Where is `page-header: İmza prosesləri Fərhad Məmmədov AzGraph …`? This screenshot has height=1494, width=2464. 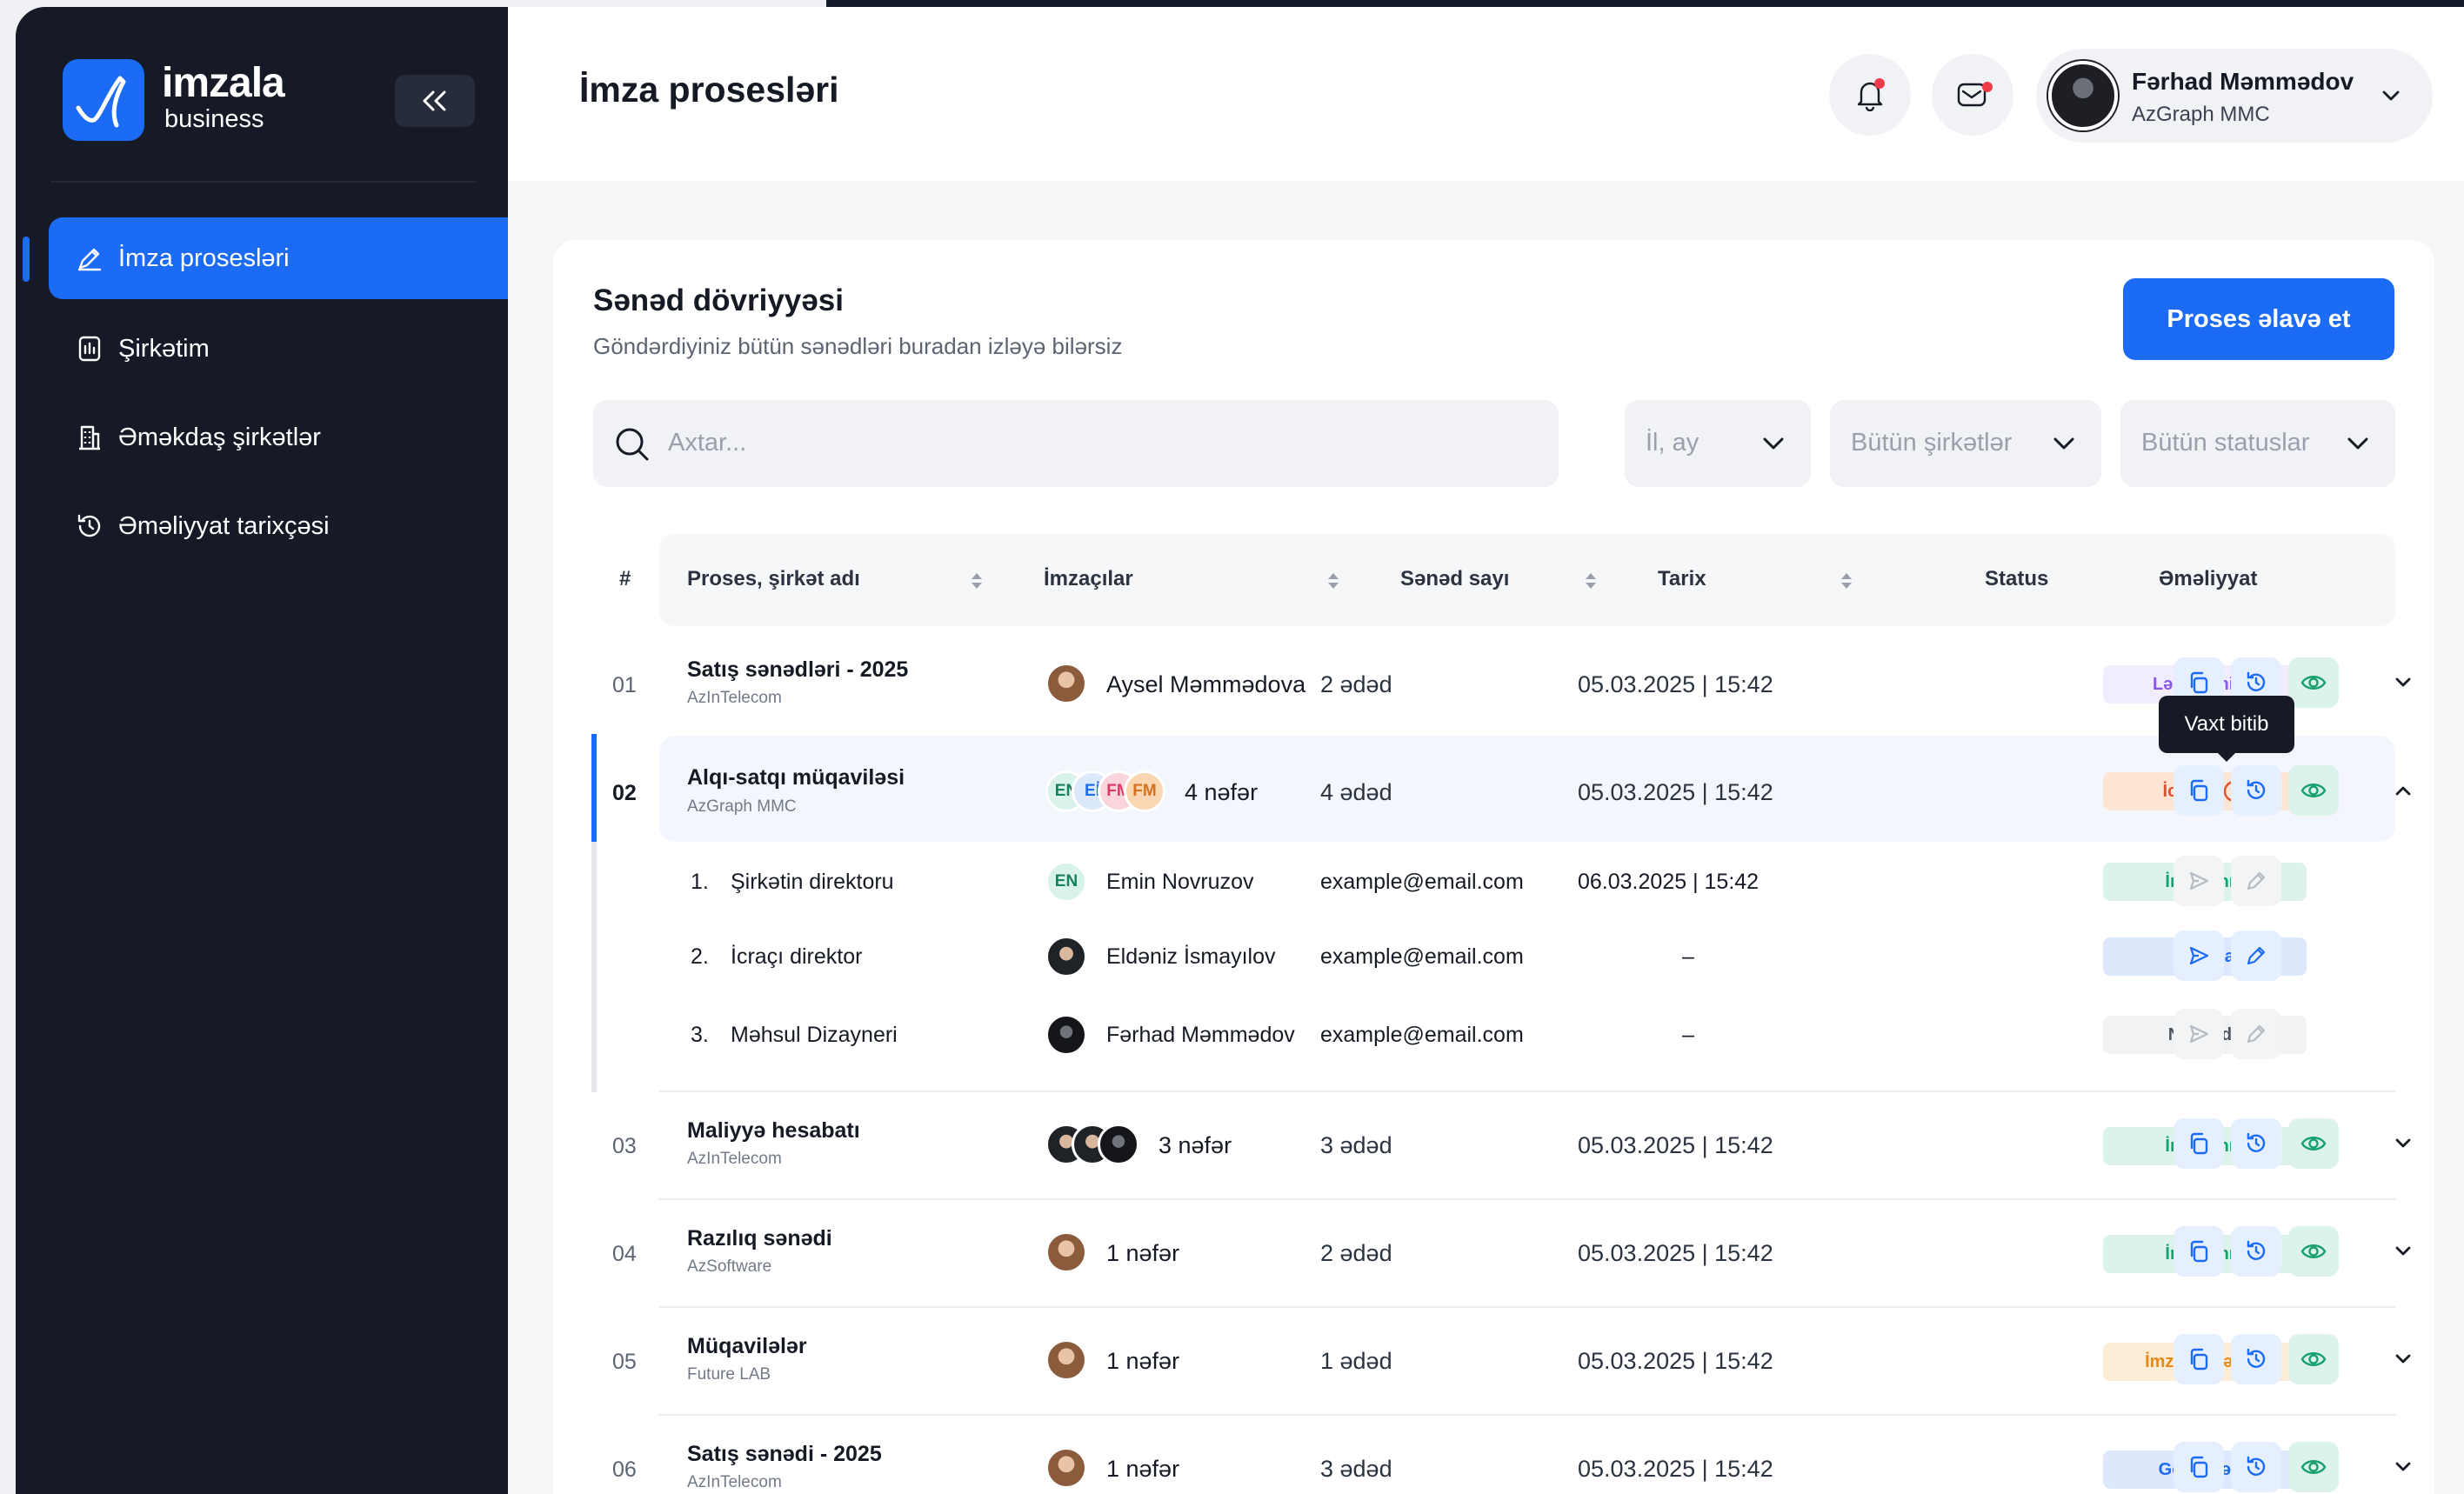 page-header: İmza prosesləri Fərhad Məmmədov AzGraph … is located at coordinates (1486, 94).